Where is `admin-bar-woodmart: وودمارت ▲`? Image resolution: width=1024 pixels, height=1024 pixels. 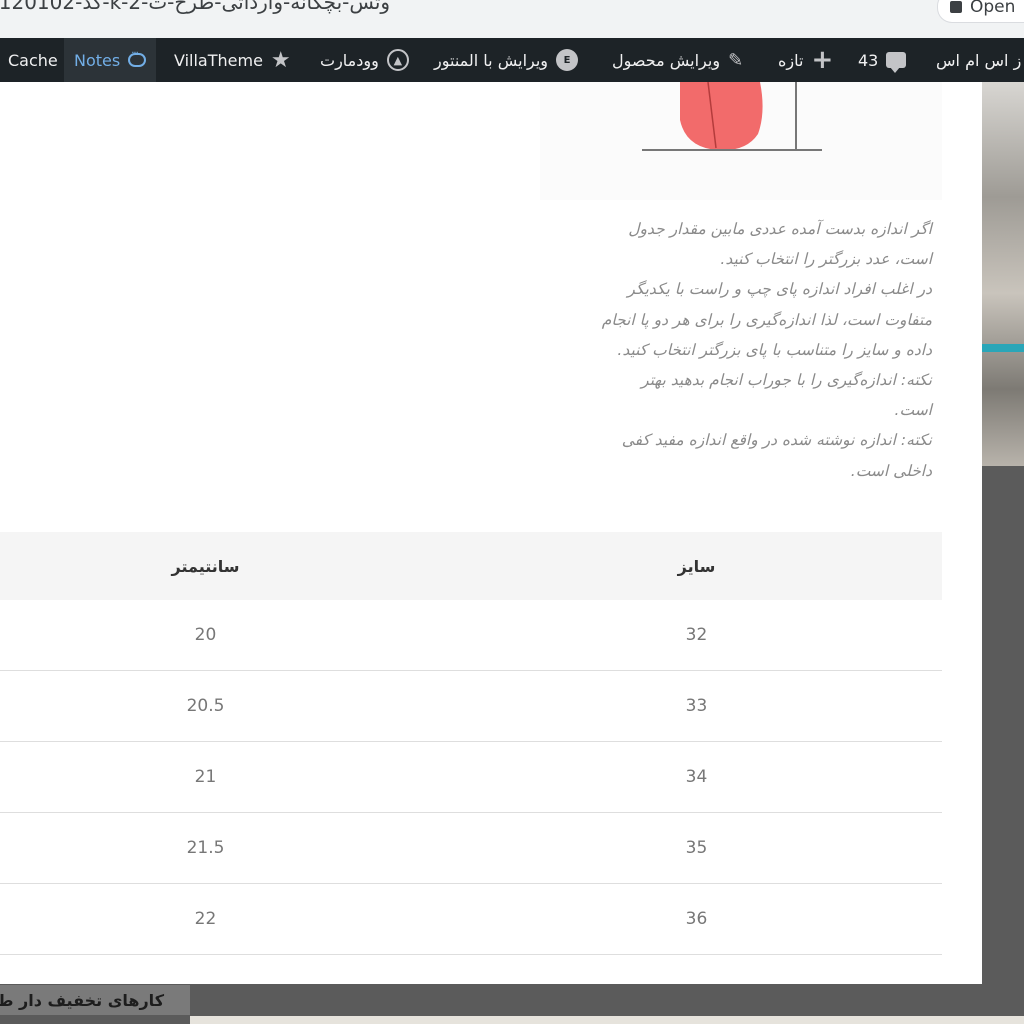
admin-bar-woodmart: وودمارت ▲ is located at coordinates (364, 60).